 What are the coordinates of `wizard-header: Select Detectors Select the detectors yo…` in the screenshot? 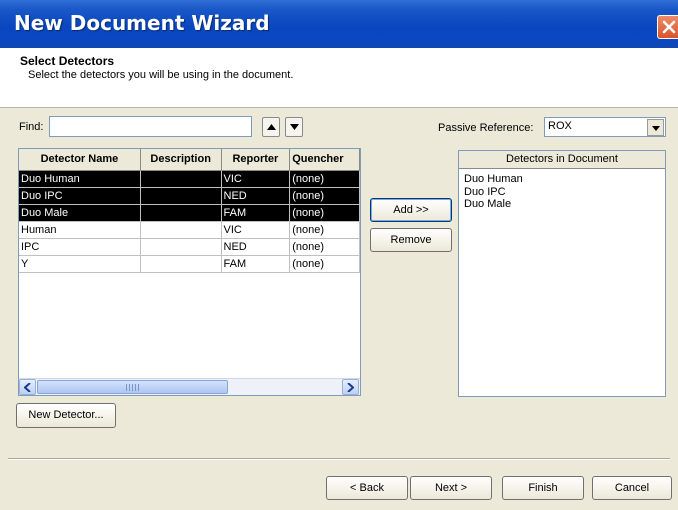 It's located at (339, 78).